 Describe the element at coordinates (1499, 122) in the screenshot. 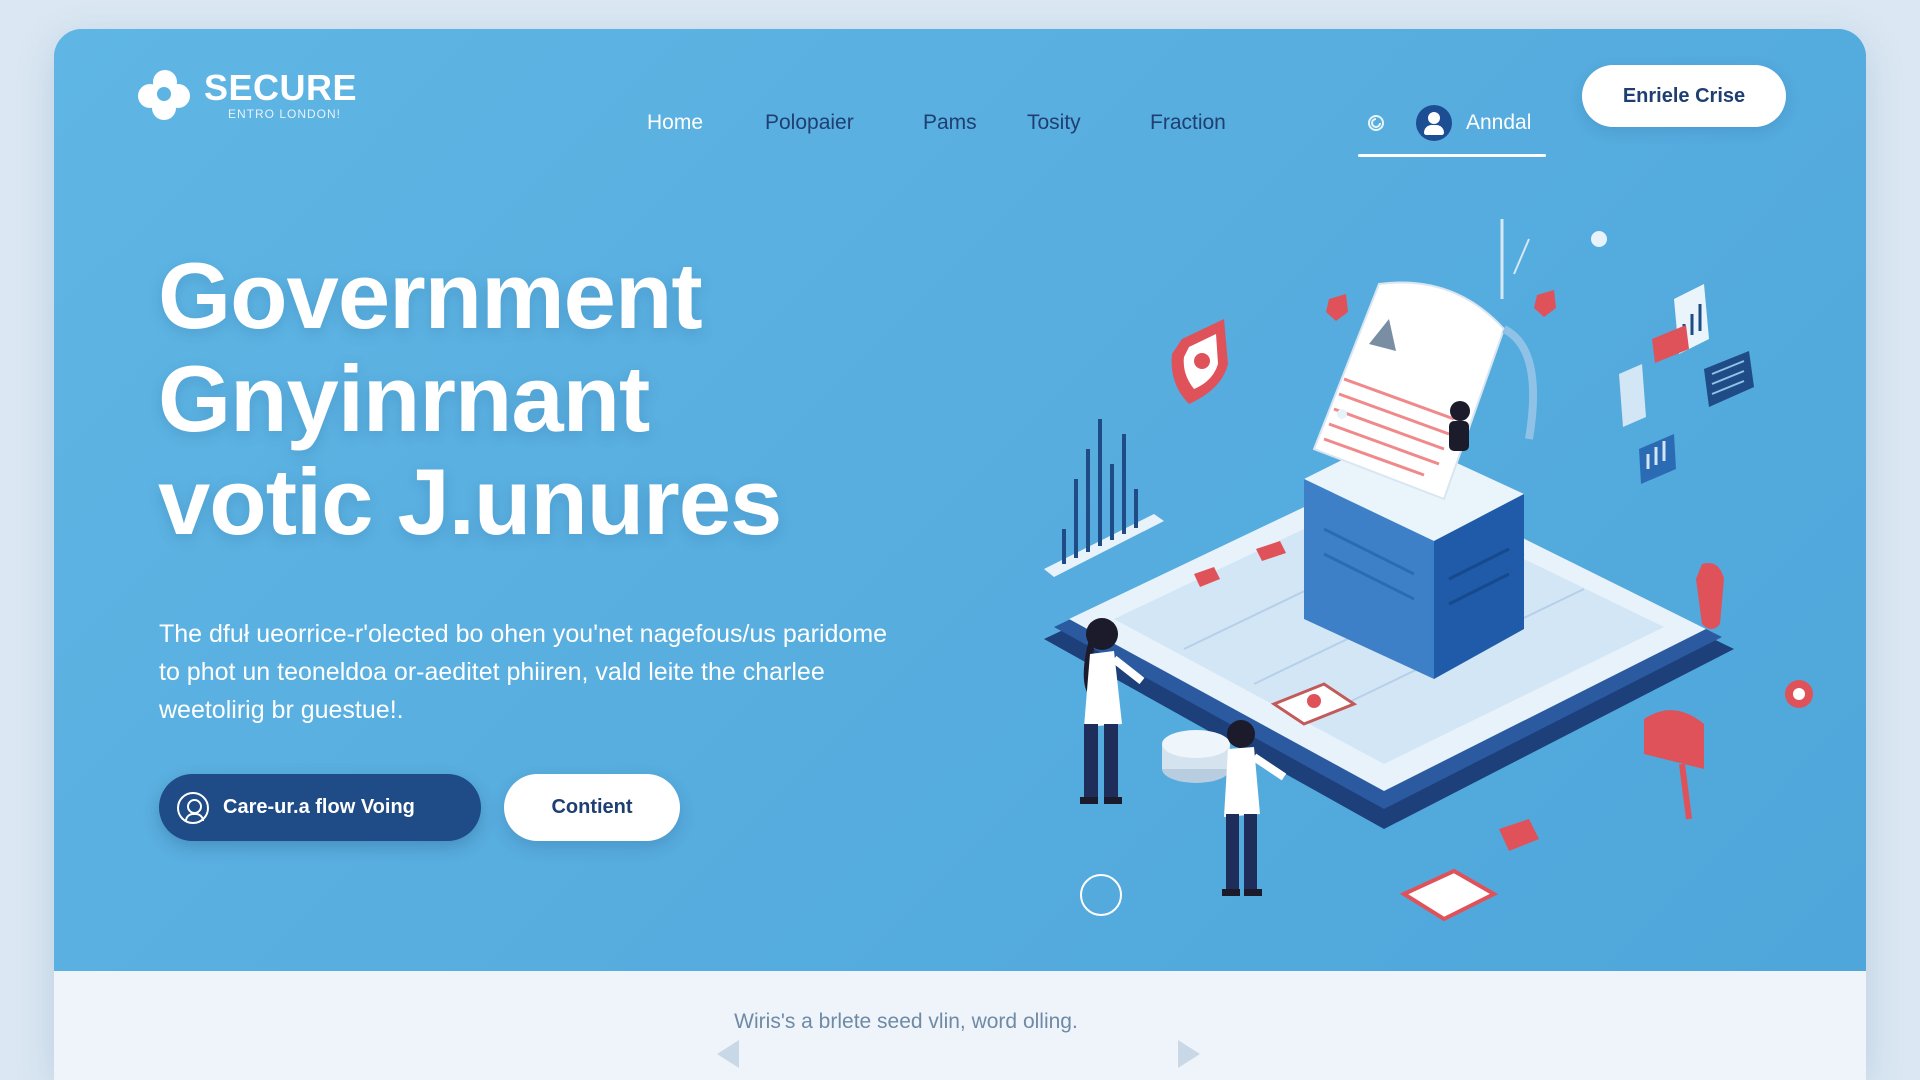

I see `user-name: Anndal` at that location.